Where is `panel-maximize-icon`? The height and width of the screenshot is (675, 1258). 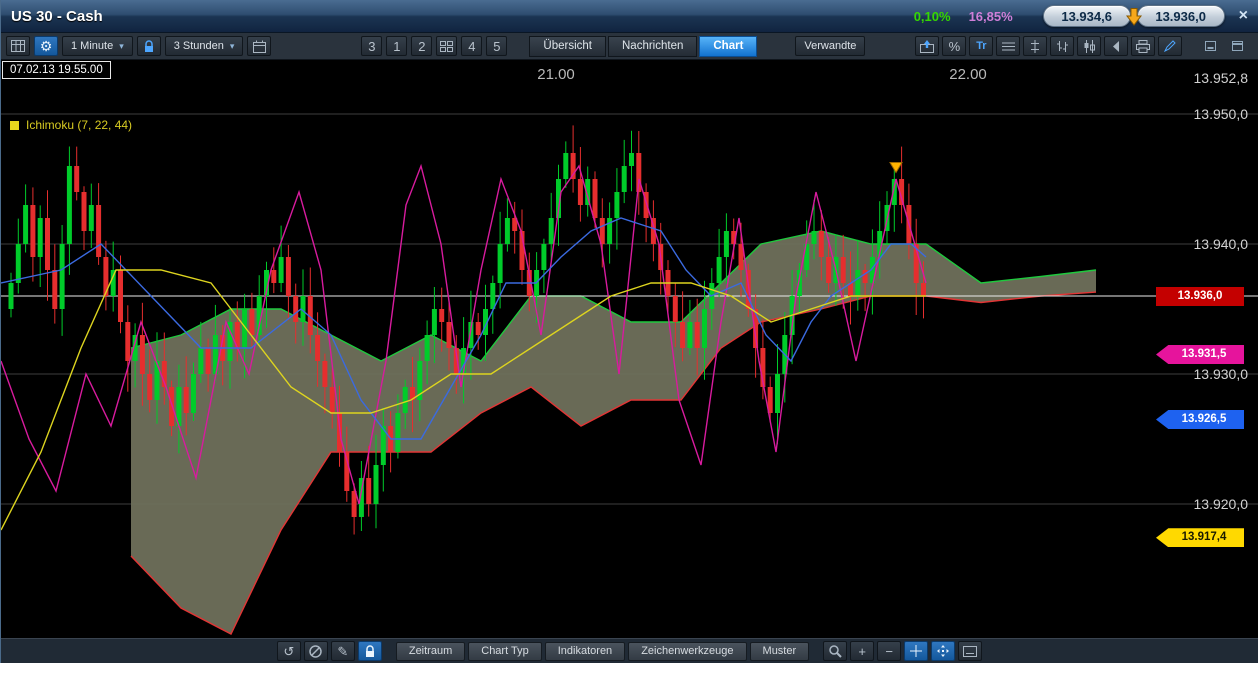
panel-maximize-icon is located at coordinates (1237, 46).